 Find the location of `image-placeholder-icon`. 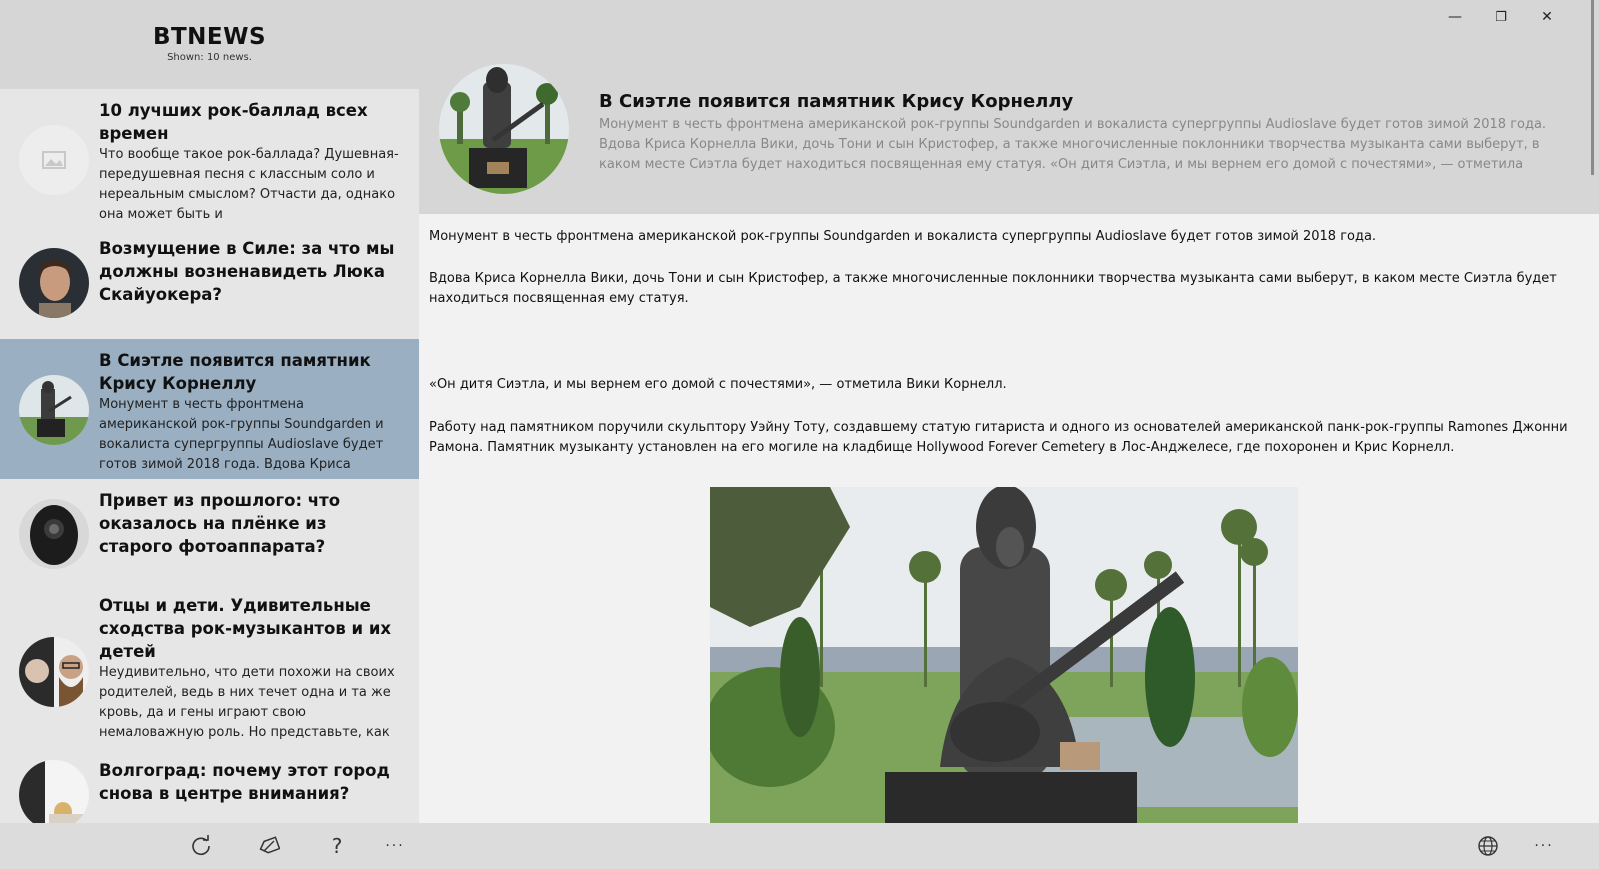

image-placeholder-icon is located at coordinates (54, 160).